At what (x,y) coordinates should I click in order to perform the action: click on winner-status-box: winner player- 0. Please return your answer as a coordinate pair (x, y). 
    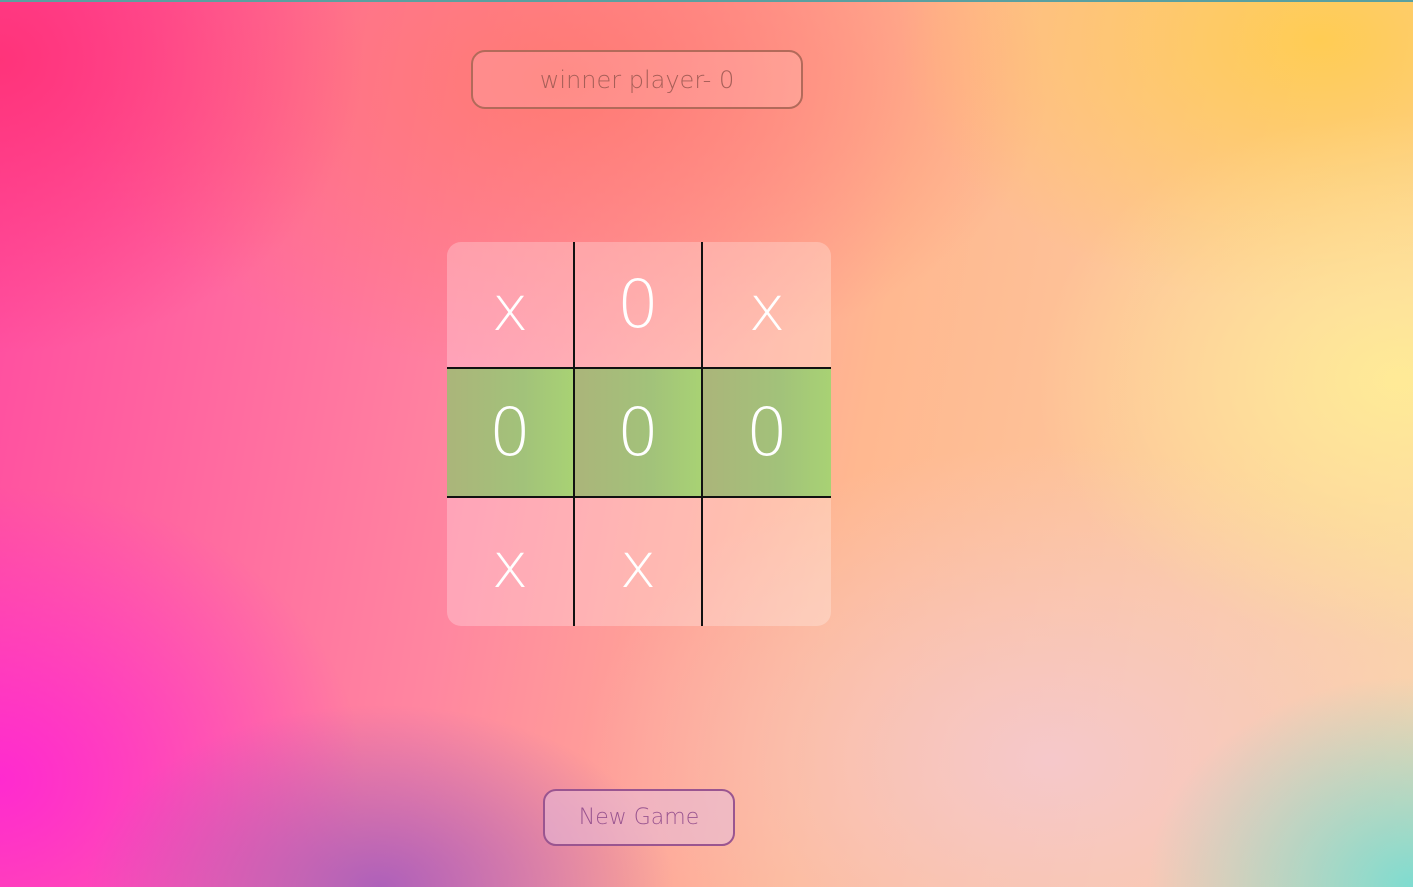
    Looking at the image, I should click on (637, 79).